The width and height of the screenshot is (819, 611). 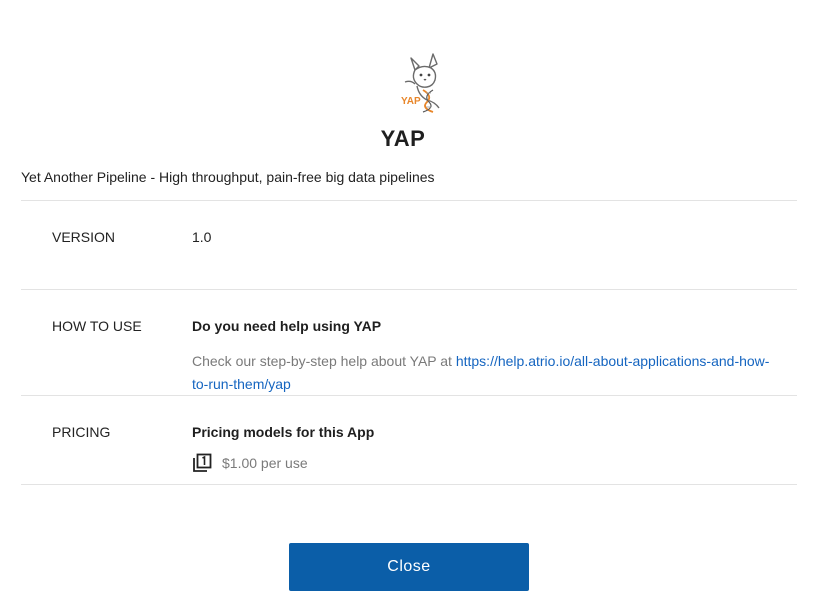 What do you see at coordinates (265, 463) in the screenshot?
I see `pricing-price: $1.00 per use` at bounding box center [265, 463].